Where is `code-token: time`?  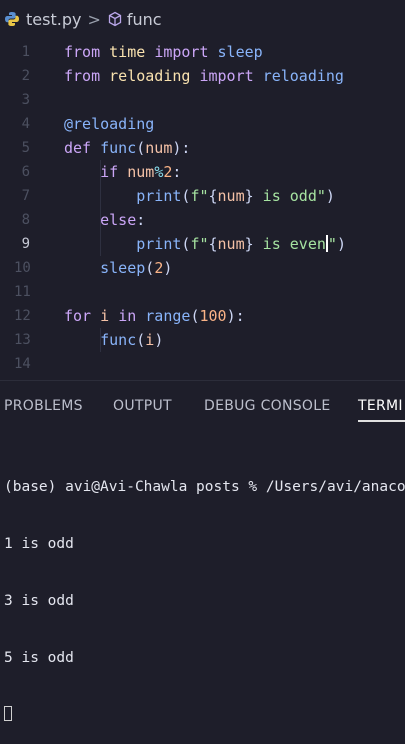
code-token: time is located at coordinates (127, 52).